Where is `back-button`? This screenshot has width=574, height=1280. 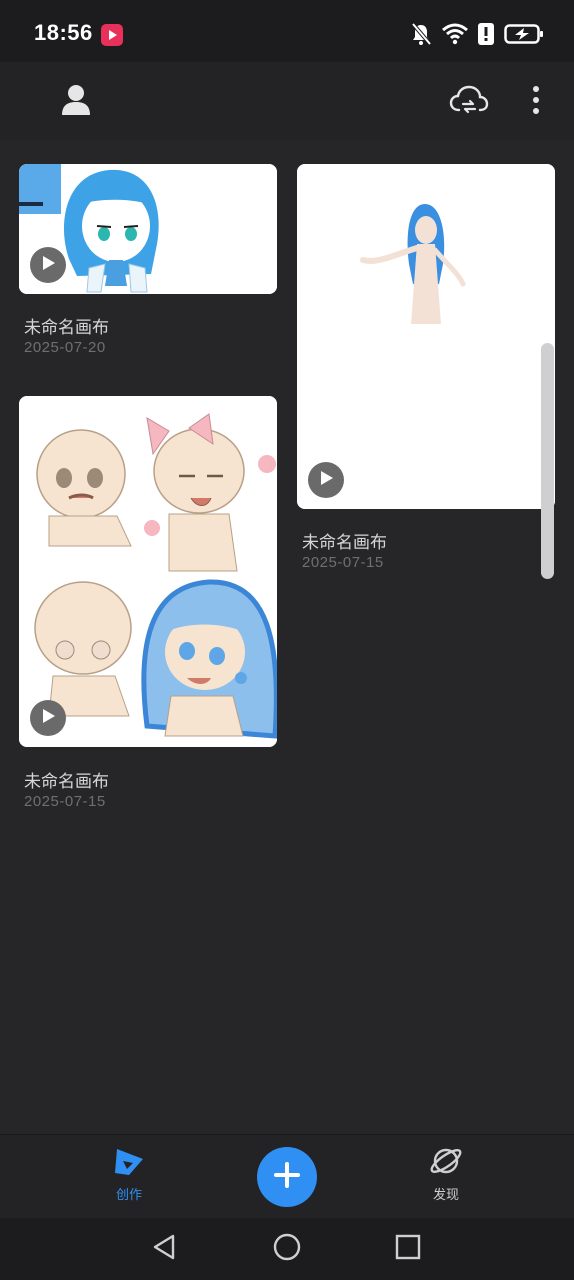 back-button is located at coordinates (164, 1249).